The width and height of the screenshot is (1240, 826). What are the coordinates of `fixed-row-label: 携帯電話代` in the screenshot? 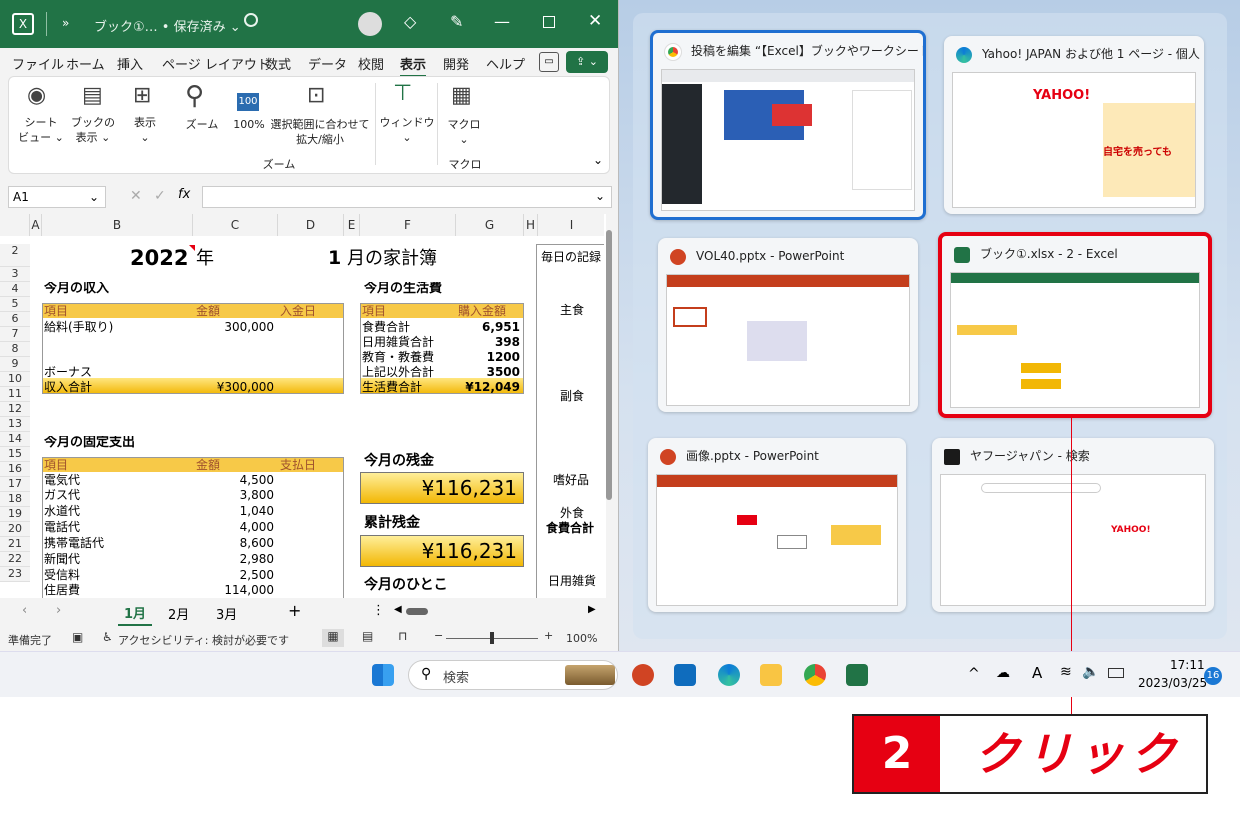 It's located at (74, 543).